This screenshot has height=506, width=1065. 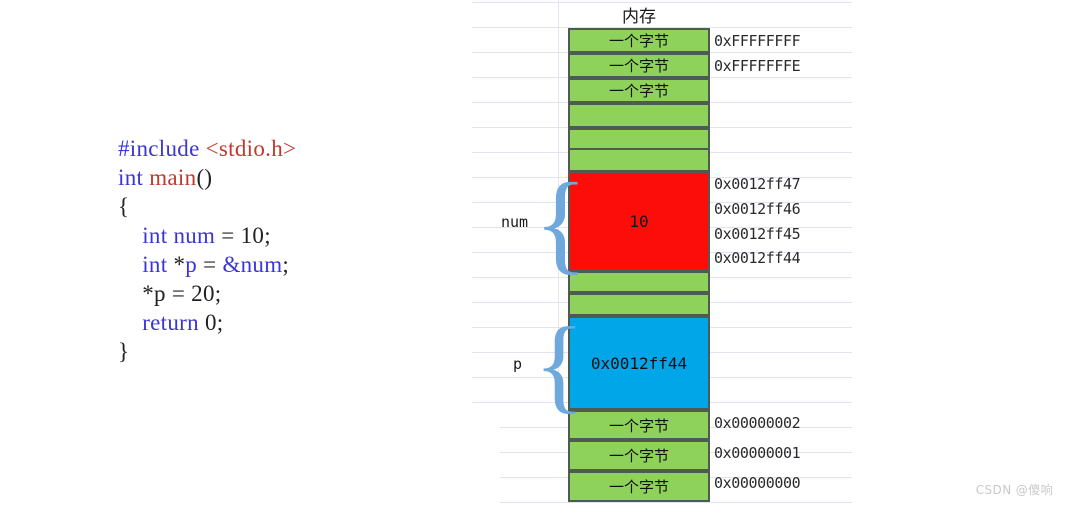 I want to click on memory-cell-blue: 0x0012ff44, so click(x=639, y=363).